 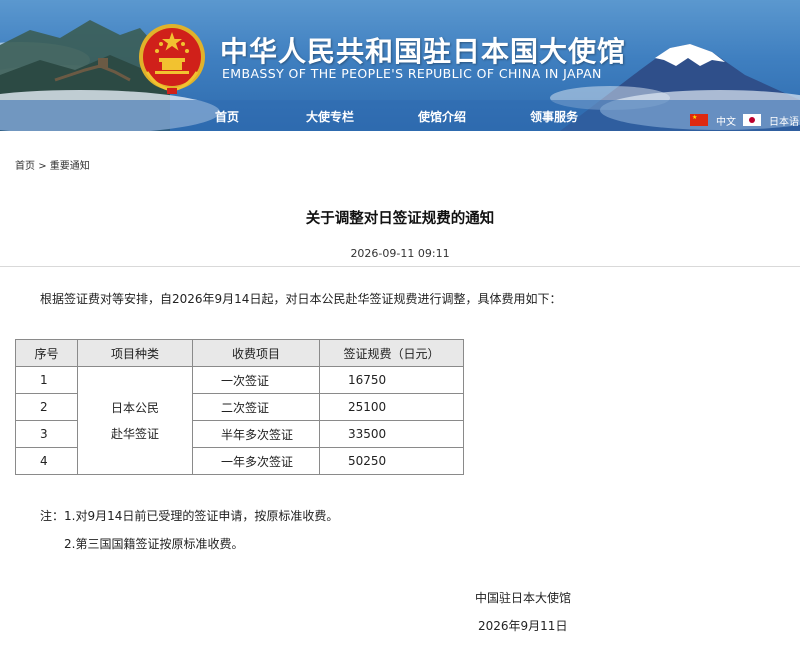 I want to click on table-header-row: 序号 项目种类 收费项目 签证规费（日元）, so click(x=239, y=353).